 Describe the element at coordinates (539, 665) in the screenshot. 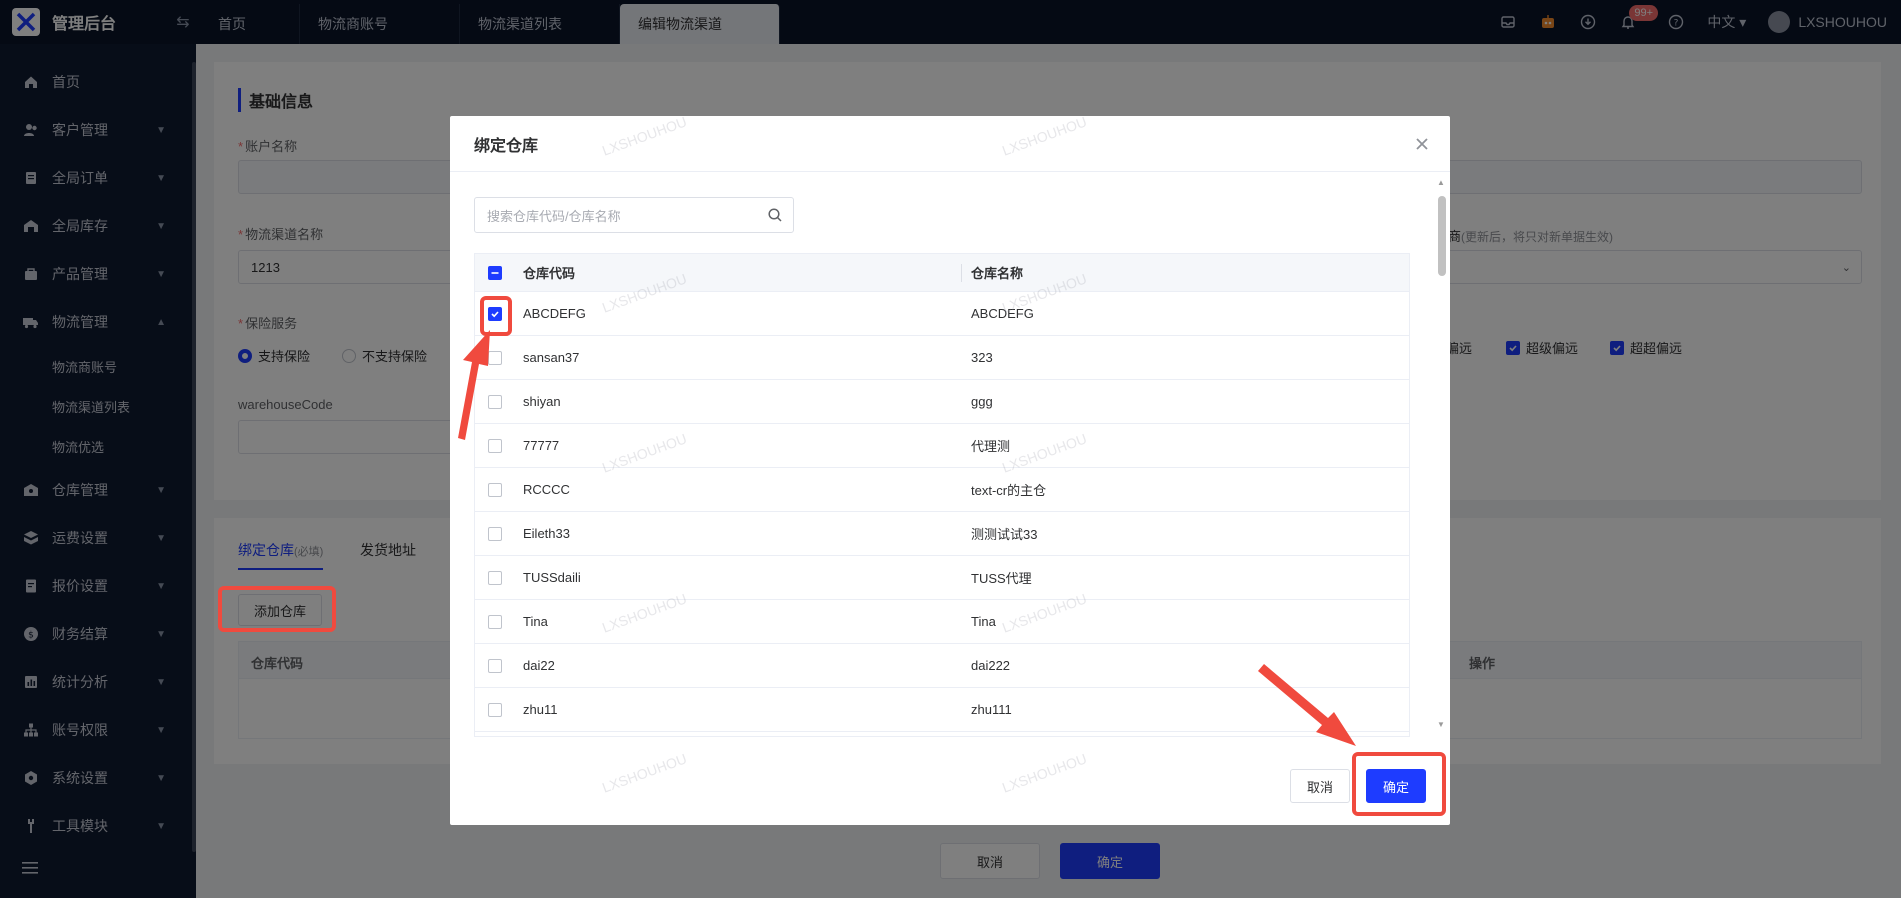

I see `cell-warehouse-code: dai22` at that location.